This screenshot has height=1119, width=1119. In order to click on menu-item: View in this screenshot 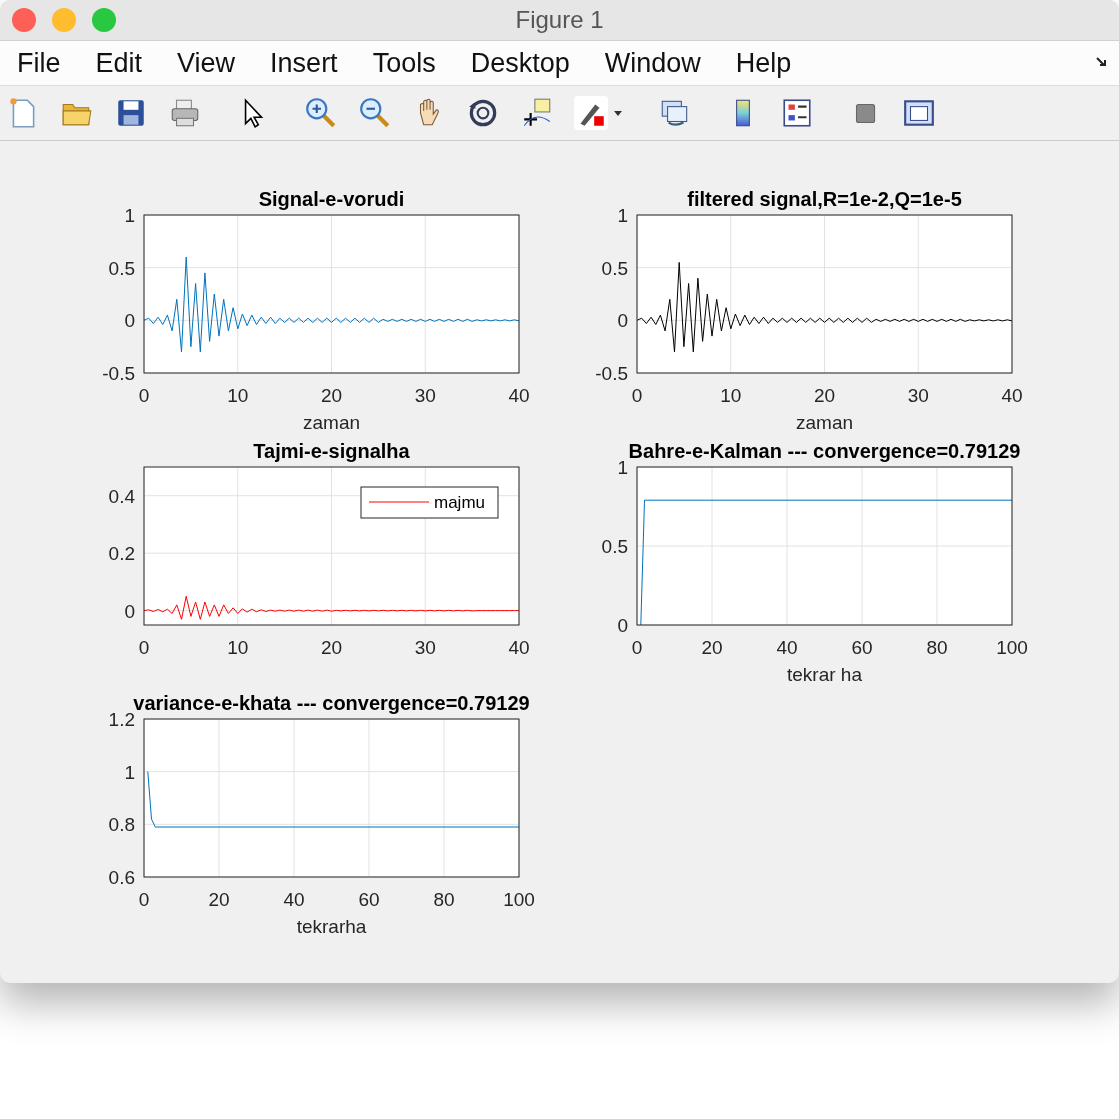, I will do `click(206, 63)`.